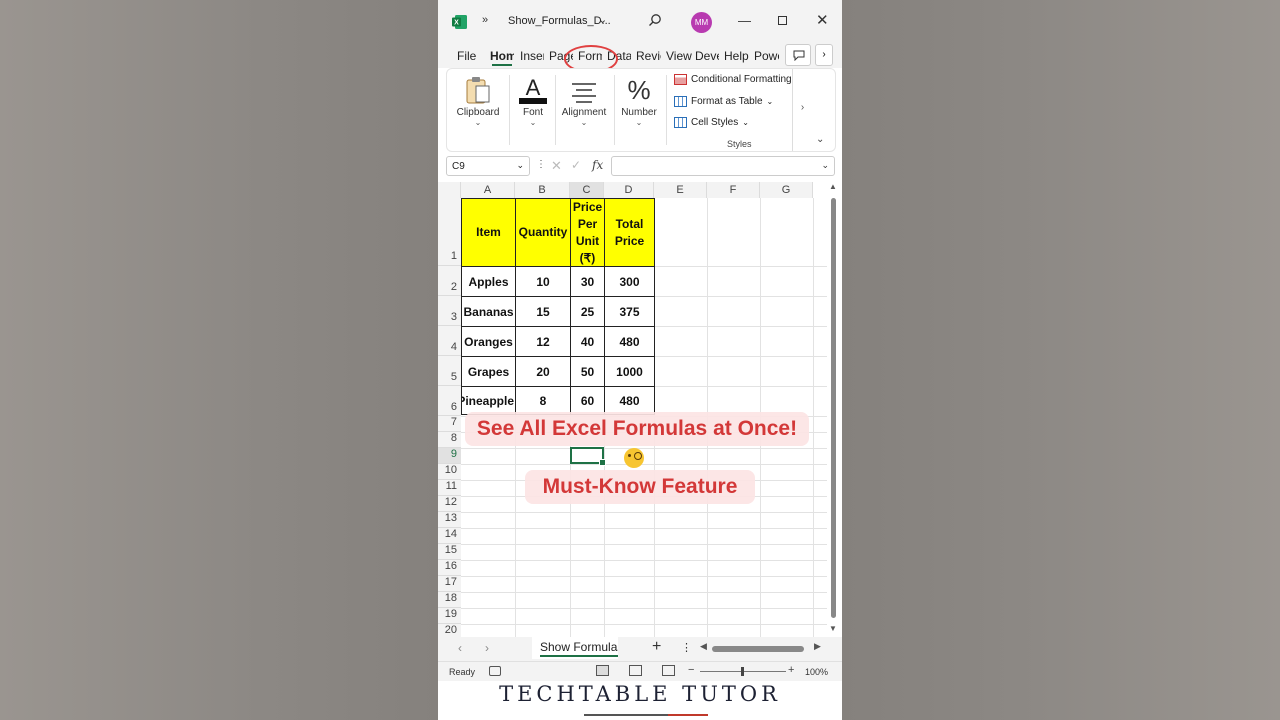 This screenshot has height=720, width=1280. Describe the element at coordinates (449, 341) in the screenshot. I see `row-header: 4` at that location.